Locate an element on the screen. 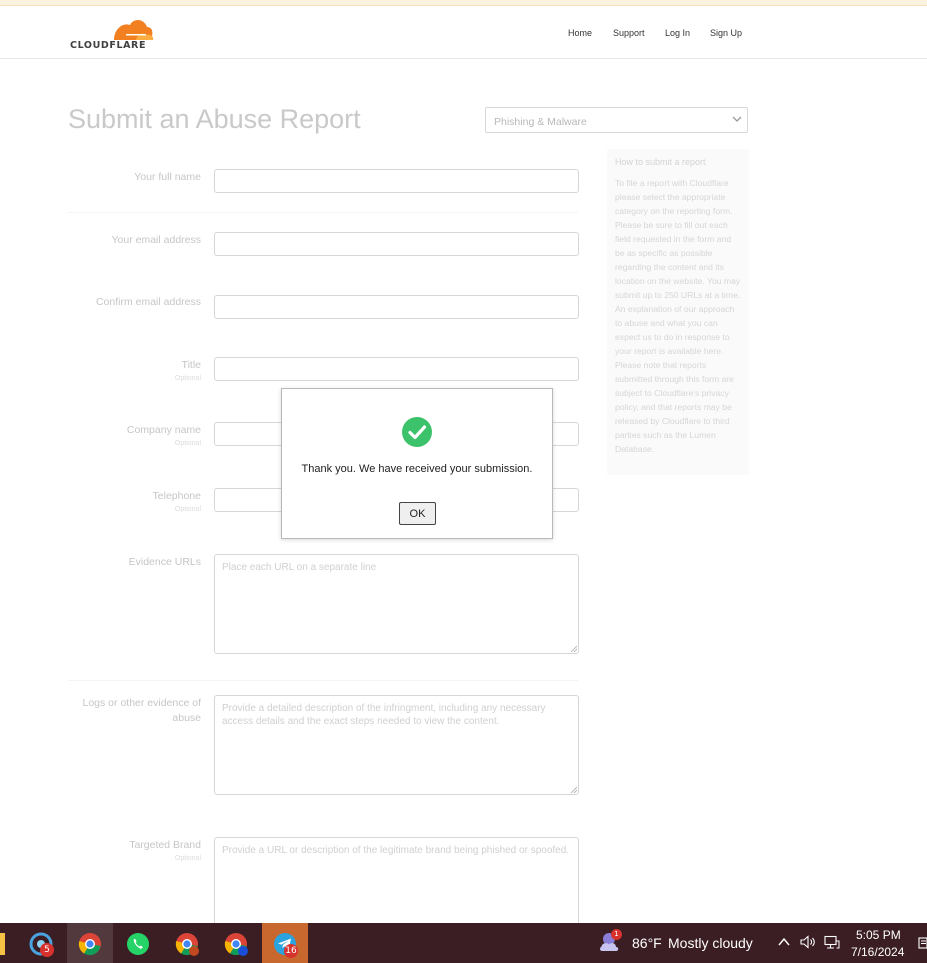 This screenshot has height=963, width=927. weather-description: Mostly cloudy is located at coordinates (710, 943).